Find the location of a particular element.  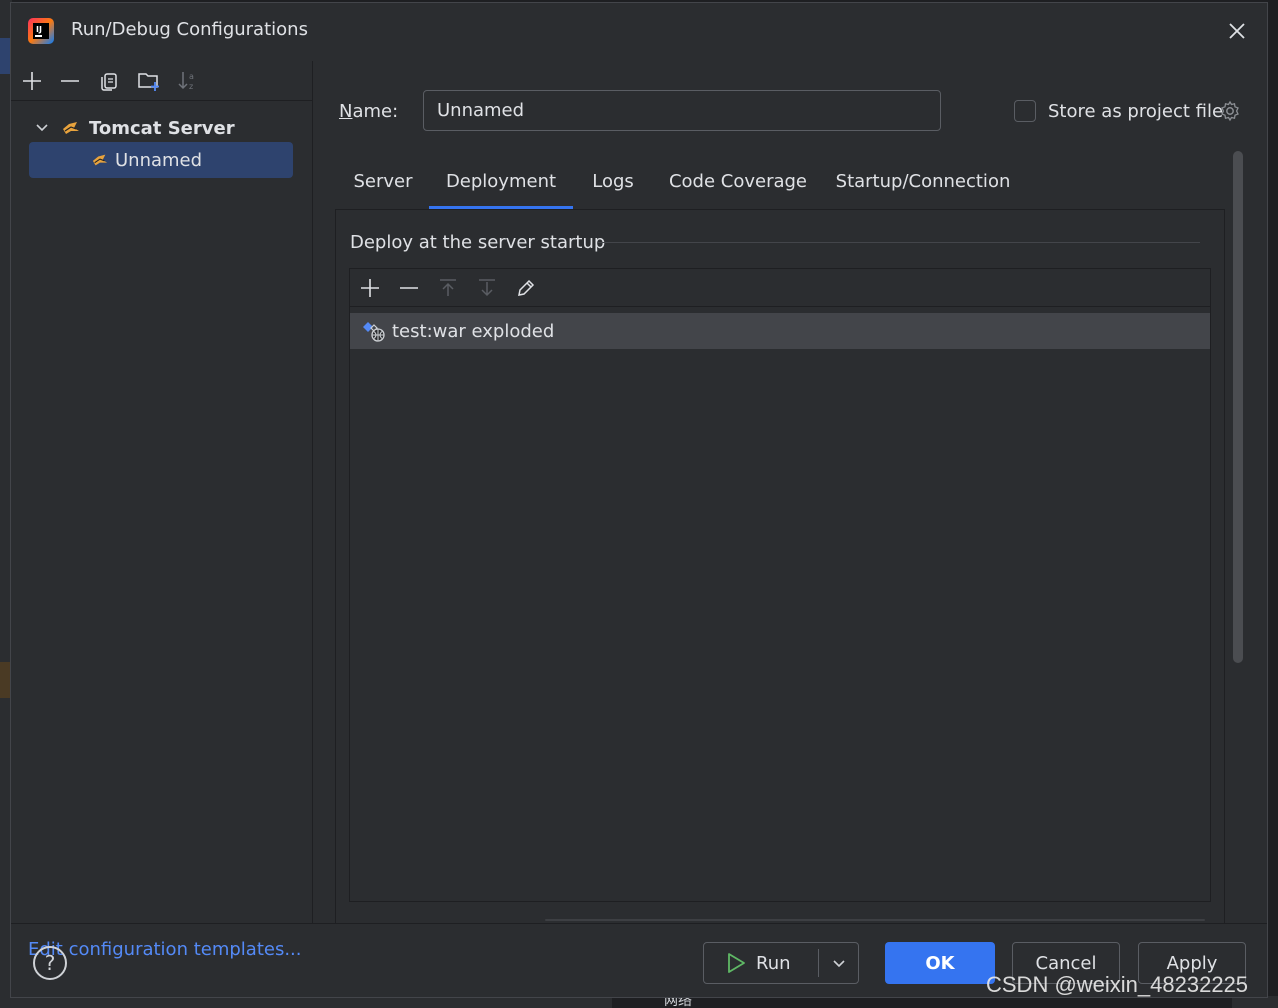

tab-logs: Logs is located at coordinates (613, 181).